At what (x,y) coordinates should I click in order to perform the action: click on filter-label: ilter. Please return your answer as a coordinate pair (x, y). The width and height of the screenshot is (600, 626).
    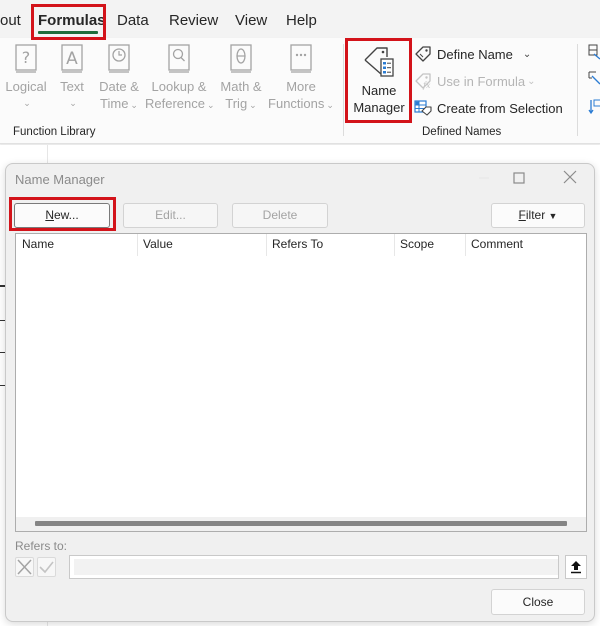
    Looking at the image, I should click on (535, 215).